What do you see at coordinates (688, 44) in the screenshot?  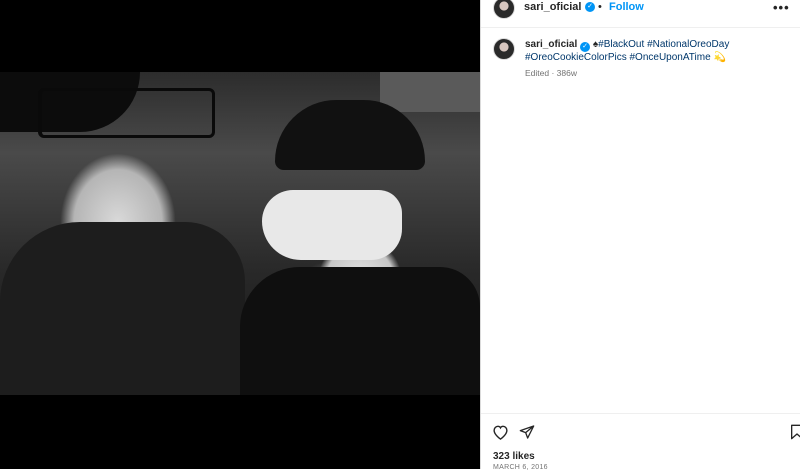 I see `hashtag-nationaloreoday: #NationalOreoDay` at bounding box center [688, 44].